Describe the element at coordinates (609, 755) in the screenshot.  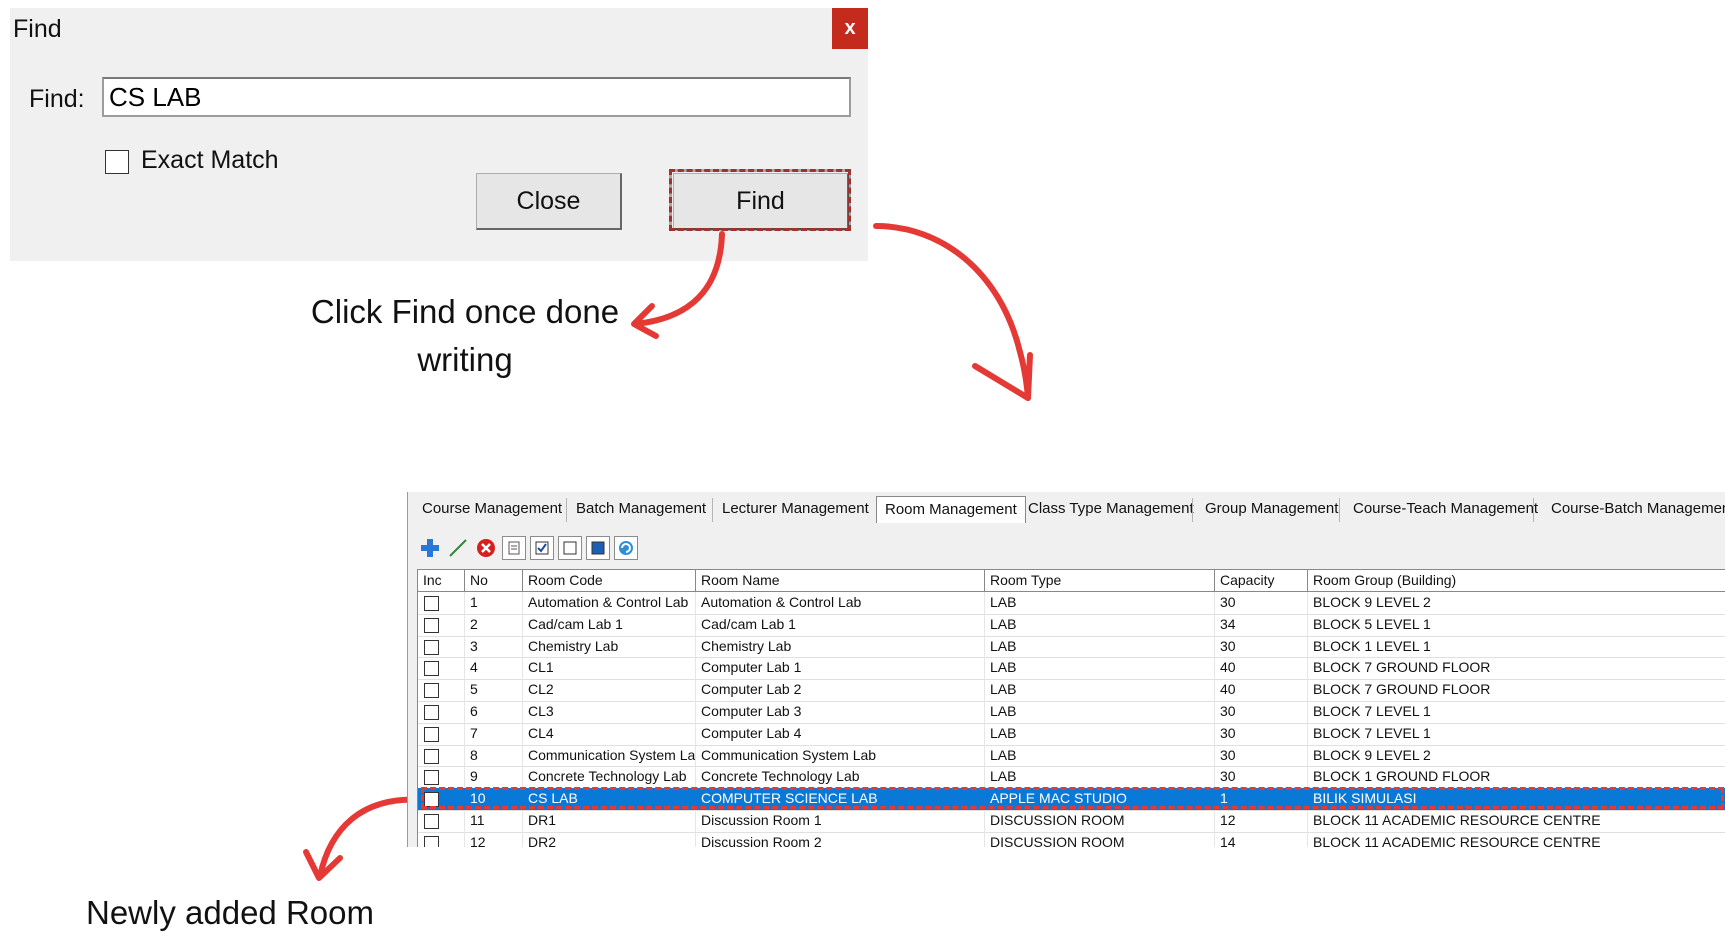
I see `cell-room-code: Communication System Lab` at that location.